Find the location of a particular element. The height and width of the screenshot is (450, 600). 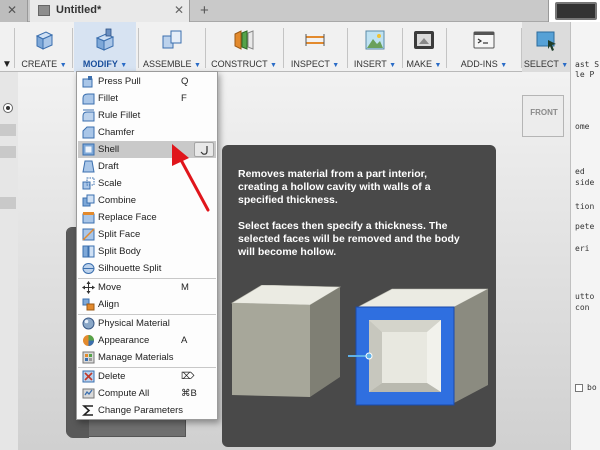

toolbar-insert: INSERT ▼ is located at coordinates (375, 47).